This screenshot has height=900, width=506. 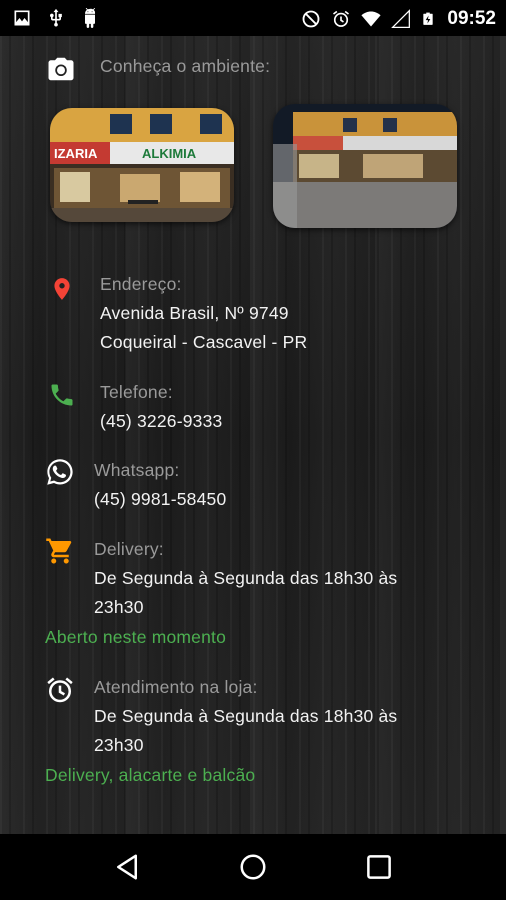 What do you see at coordinates (471, 18) in the screenshot?
I see `clock: 09:52` at bounding box center [471, 18].